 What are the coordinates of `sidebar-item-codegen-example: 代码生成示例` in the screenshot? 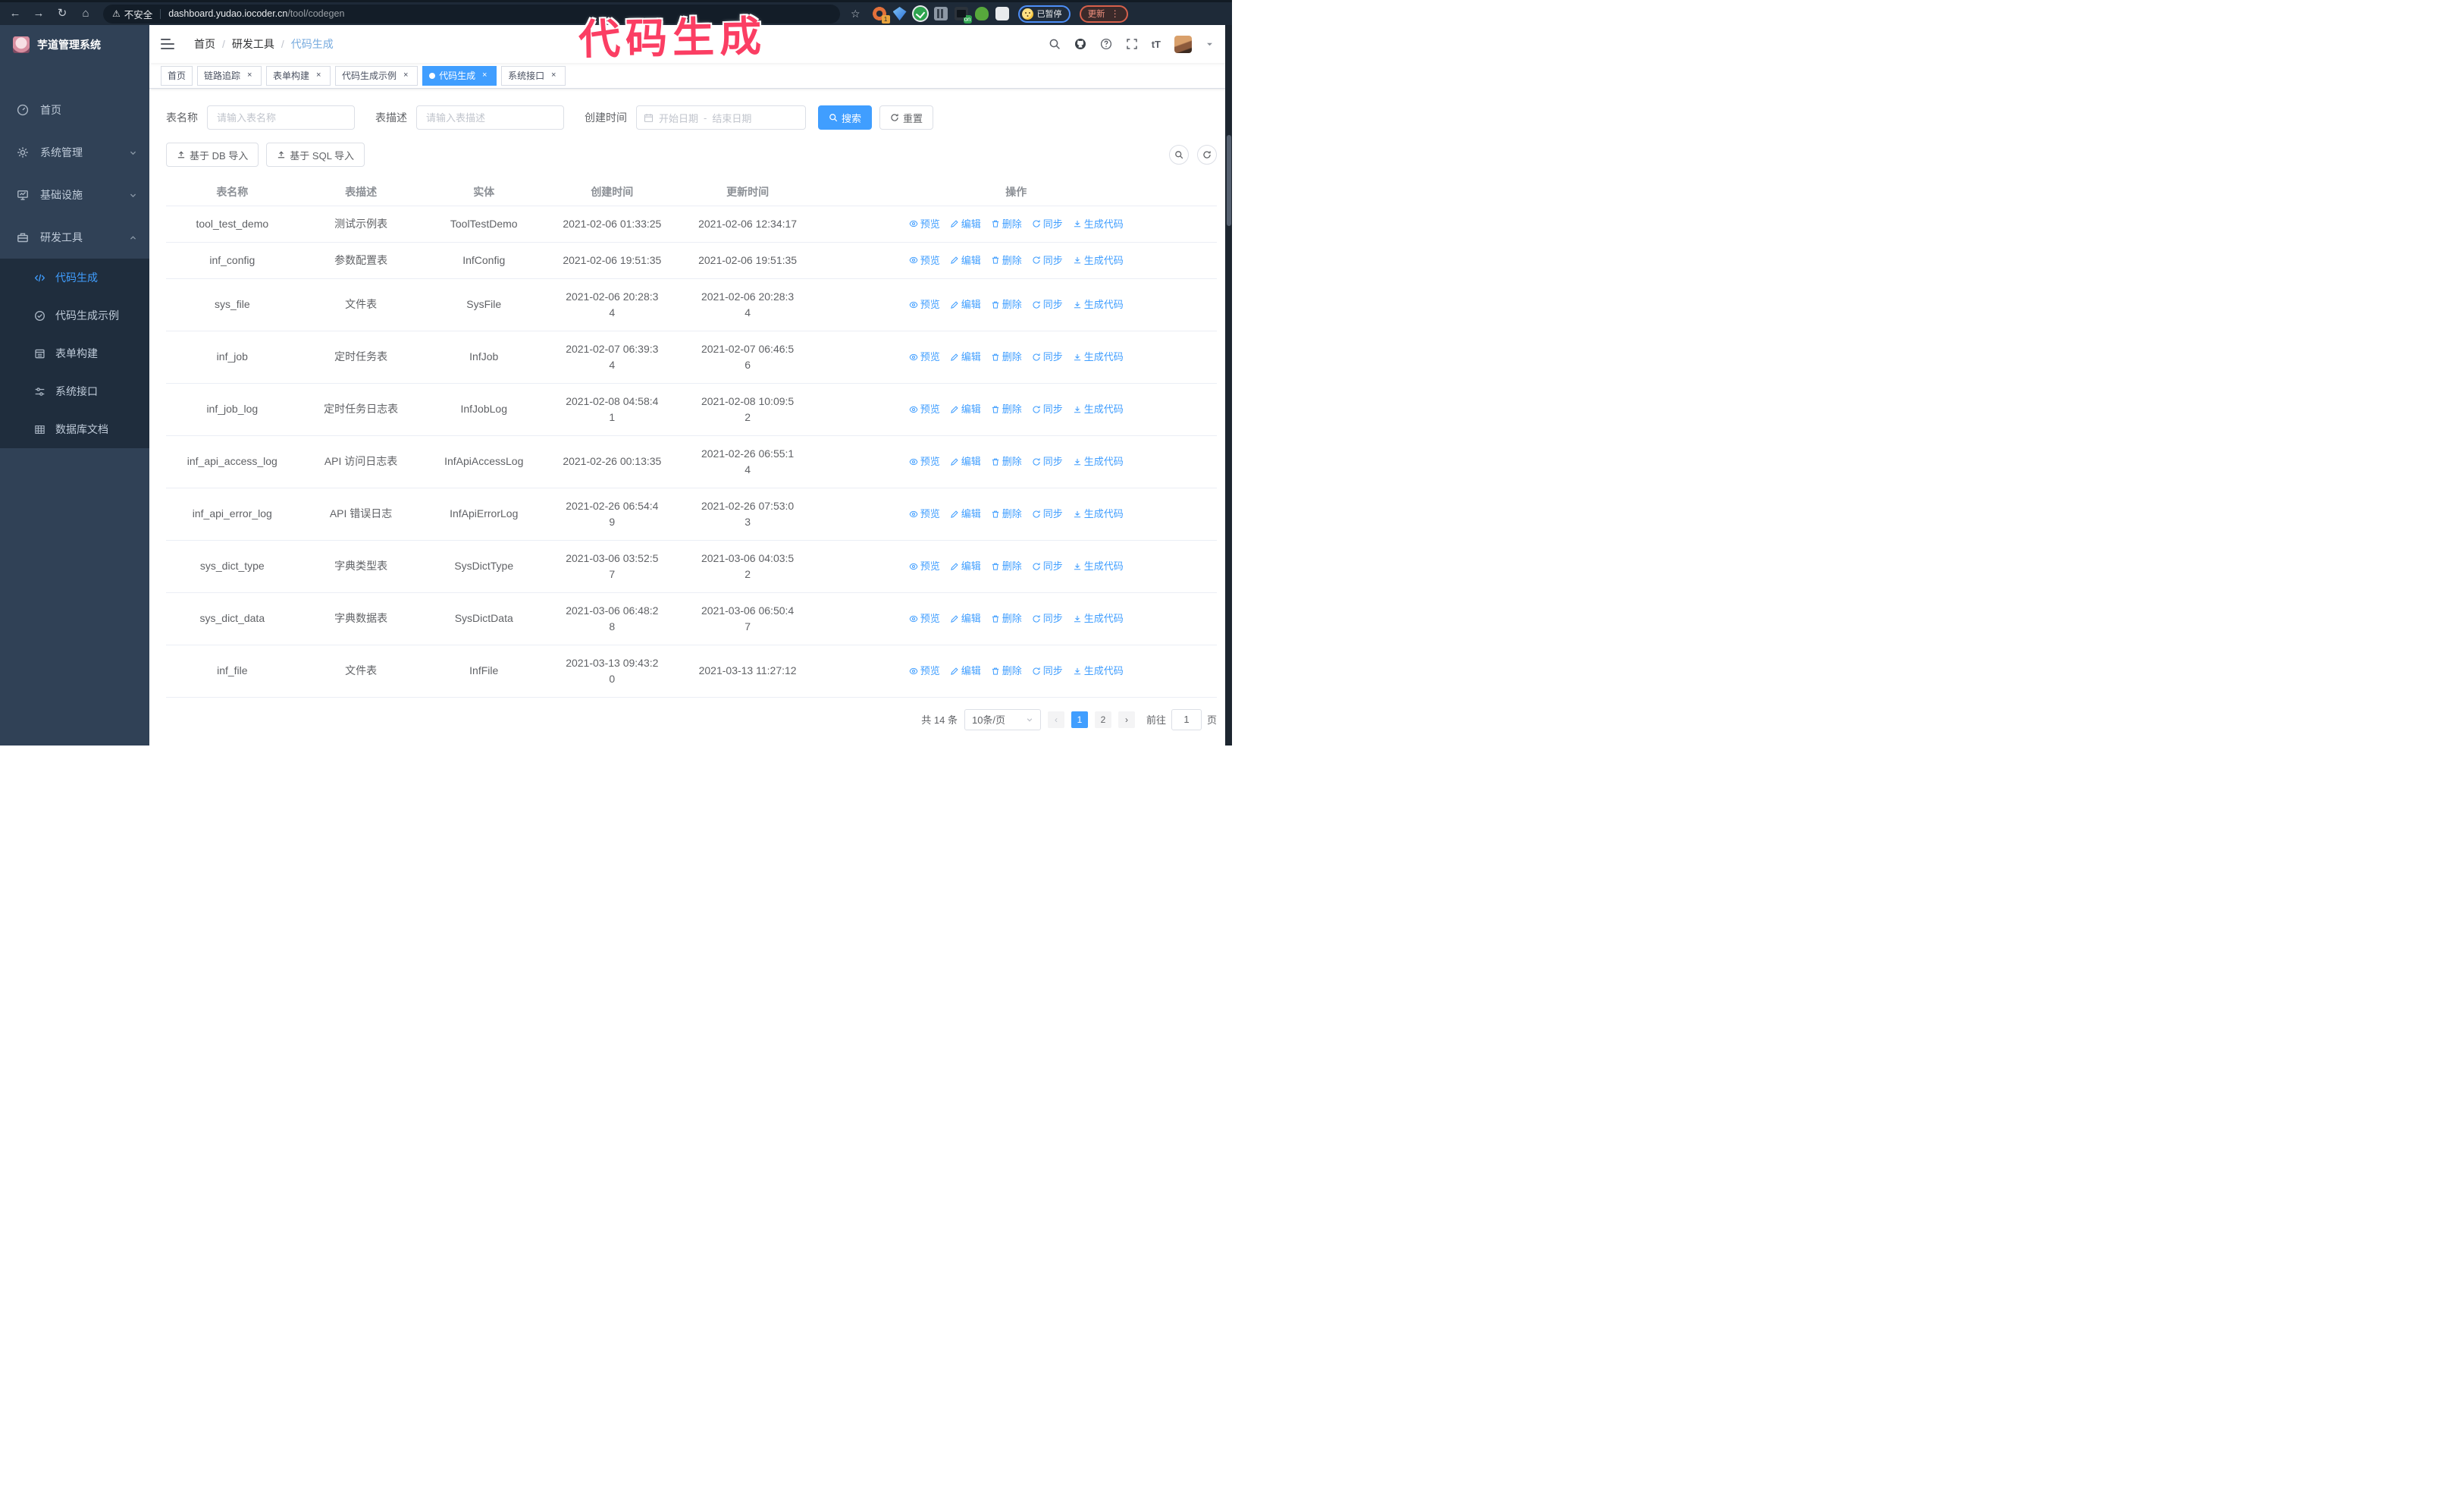 It's located at (74, 315).